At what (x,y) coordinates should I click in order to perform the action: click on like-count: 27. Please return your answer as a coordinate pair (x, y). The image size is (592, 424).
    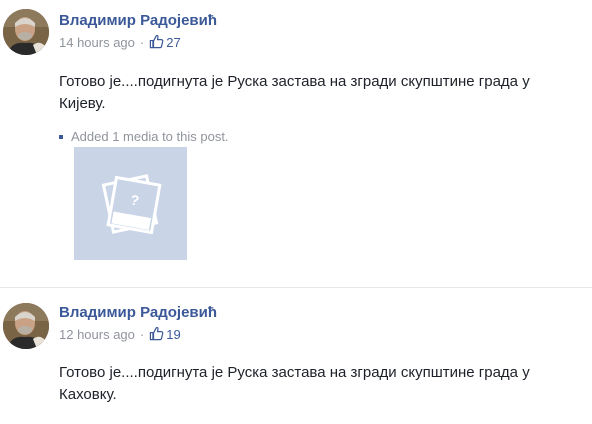
    Looking at the image, I should click on (173, 42).